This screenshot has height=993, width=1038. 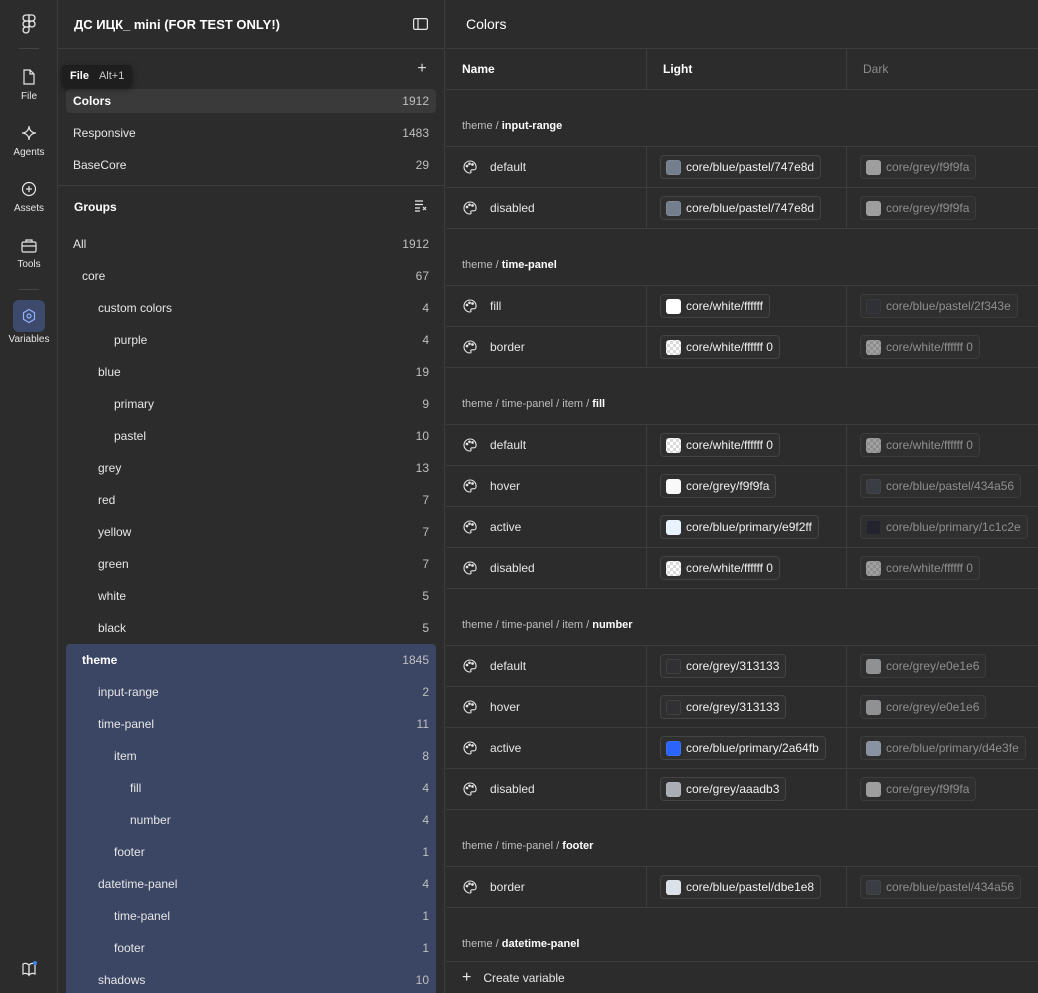 What do you see at coordinates (251, 884) in the screenshot?
I see `group-item: datetime-panel 4` at bounding box center [251, 884].